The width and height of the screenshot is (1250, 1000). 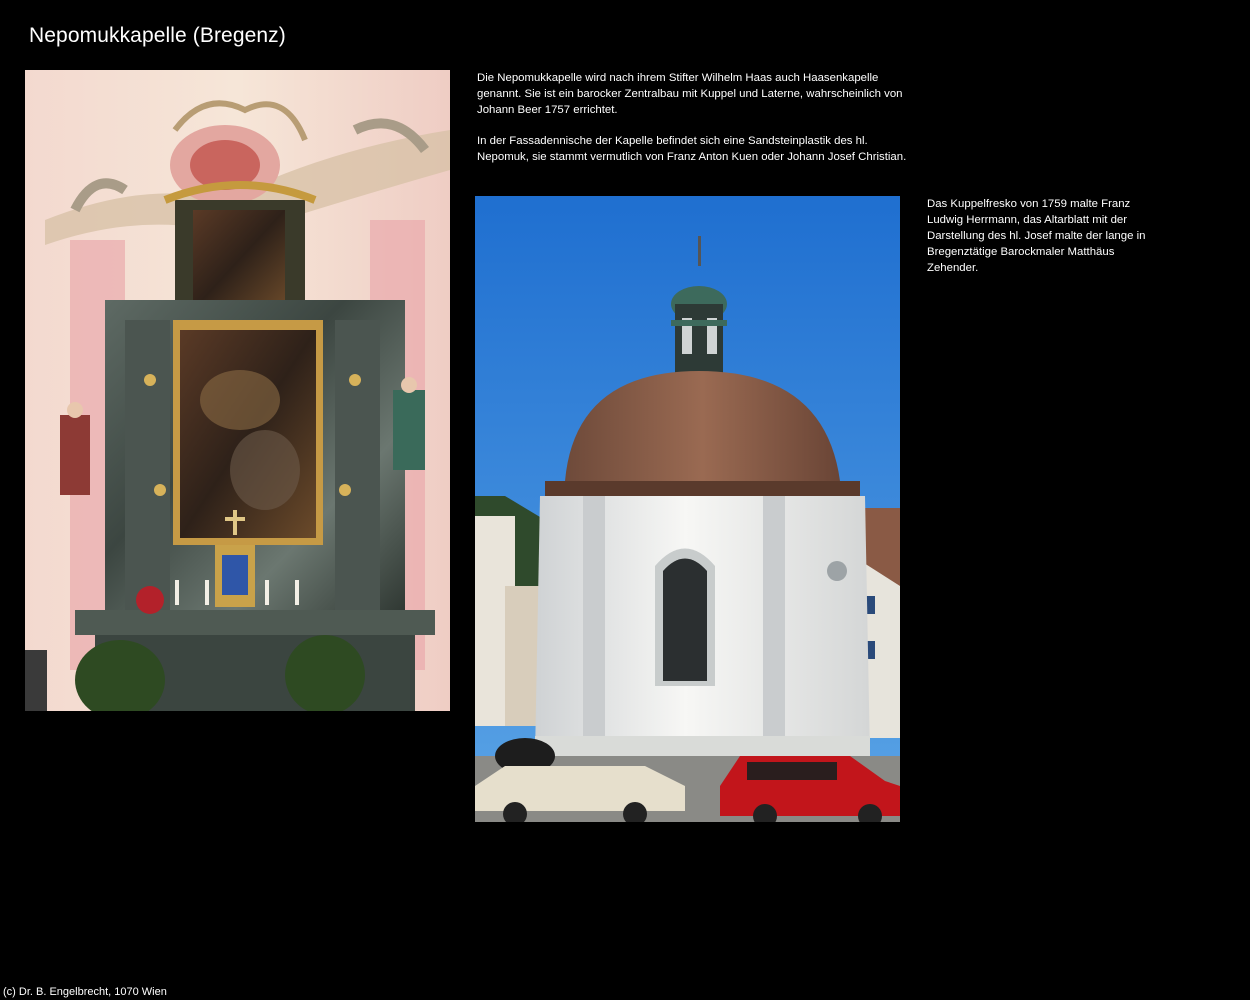 What do you see at coordinates (157, 35) in the screenshot?
I see `page-title: Nepomukkapelle (Bregenz)` at bounding box center [157, 35].